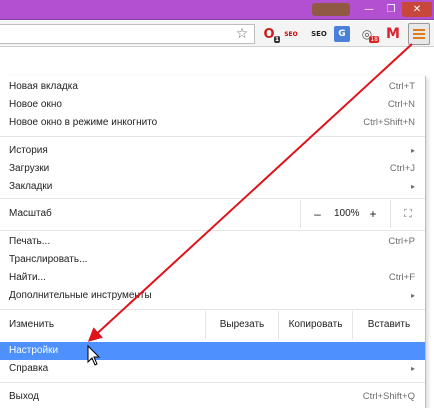 This screenshot has width=434, height=408. What do you see at coordinates (212, 278) in the screenshot?
I see `menu-item-find: Найти... Ctrl+F` at bounding box center [212, 278].